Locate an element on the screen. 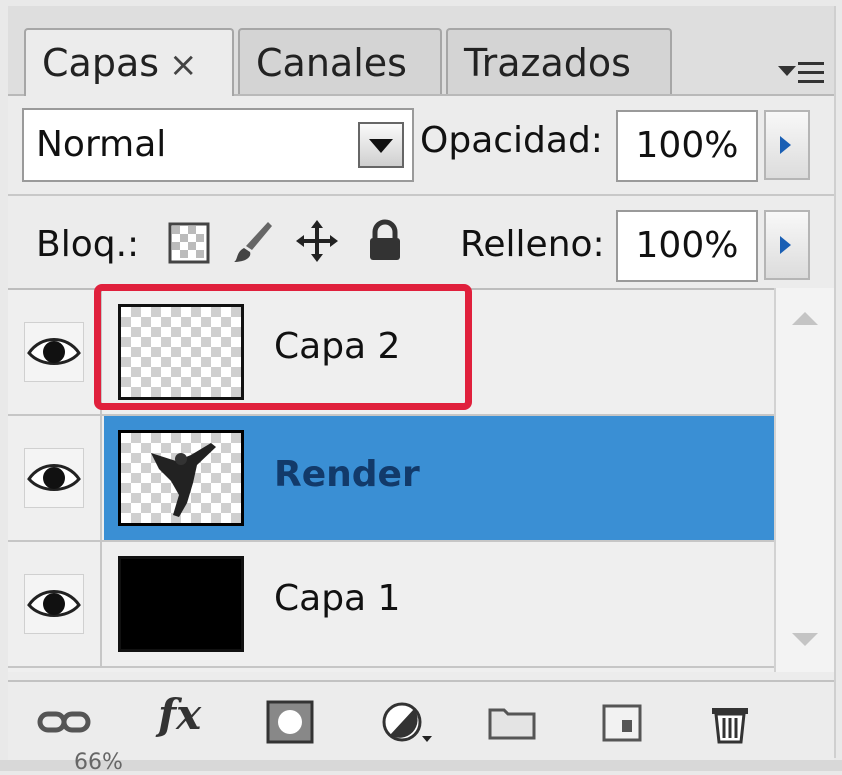  tab-canales-label: Canales is located at coordinates (331, 63).